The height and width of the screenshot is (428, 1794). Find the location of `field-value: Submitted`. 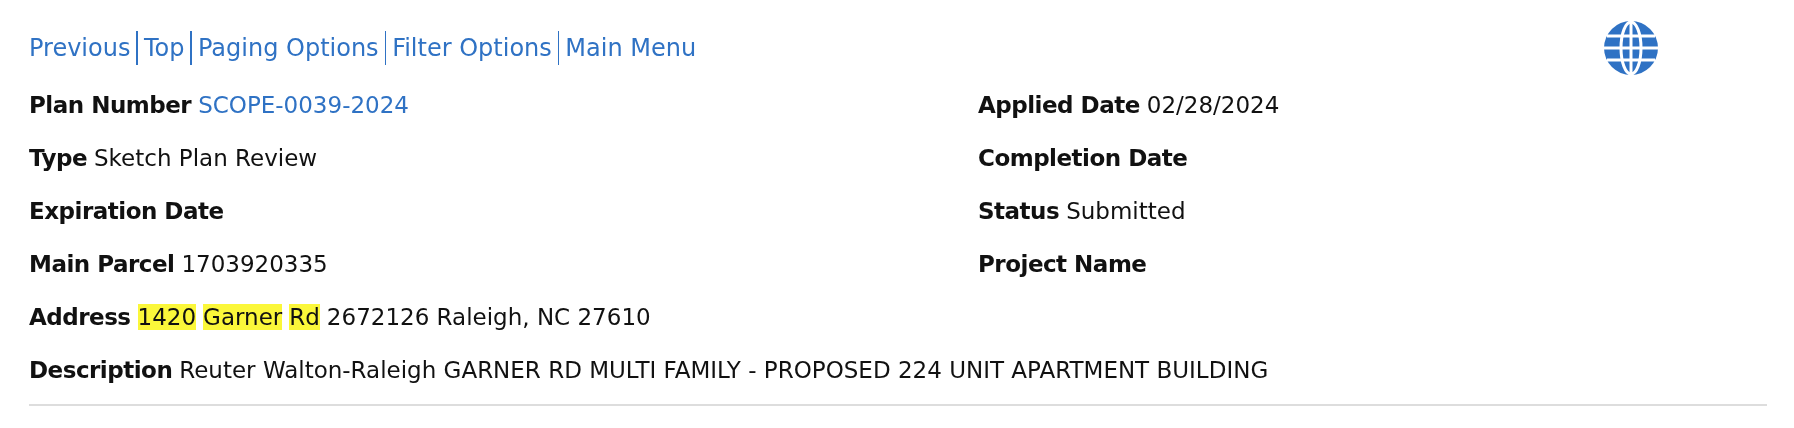

field-value: Submitted is located at coordinates (1126, 210).